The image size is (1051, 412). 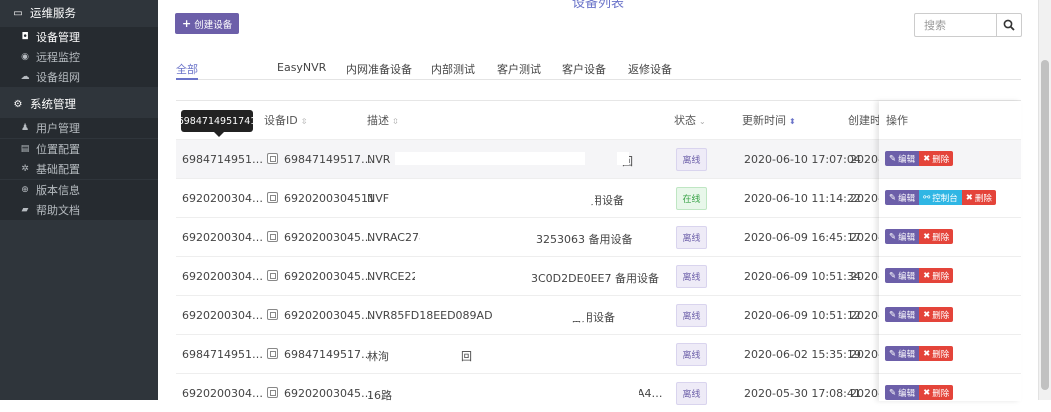 What do you see at coordinates (802, 159) in the screenshot?
I see `updated-time: 2020-06-10 17:07:04` at bounding box center [802, 159].